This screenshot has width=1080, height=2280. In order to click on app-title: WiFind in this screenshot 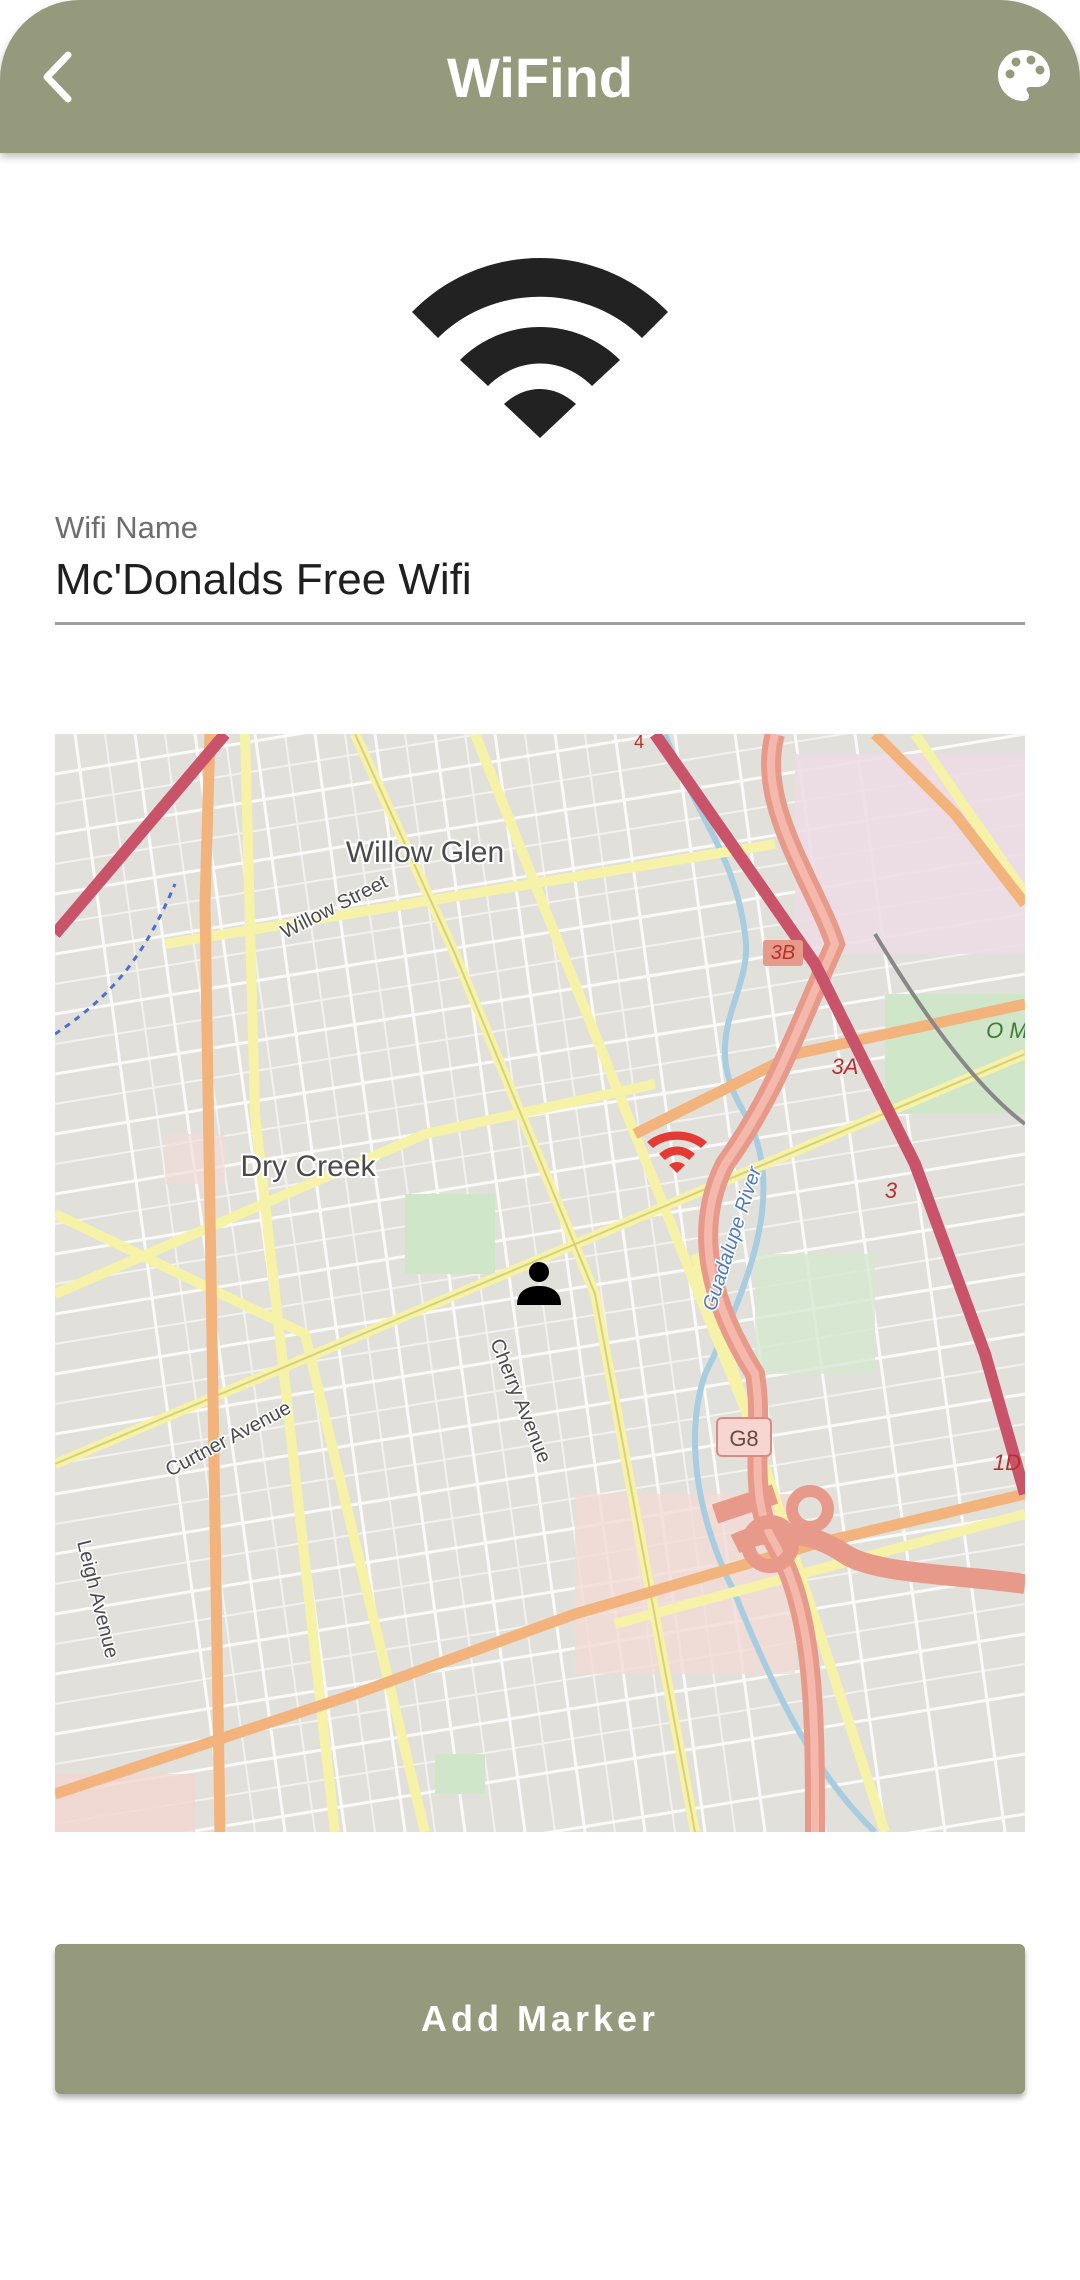, I will do `click(540, 77)`.